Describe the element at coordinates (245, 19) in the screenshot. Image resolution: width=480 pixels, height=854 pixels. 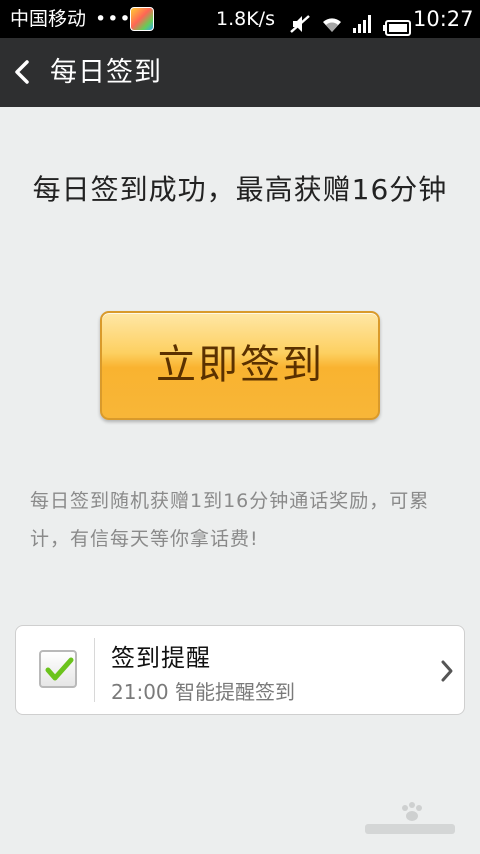
I see `network-speed: 1.8K/s` at that location.